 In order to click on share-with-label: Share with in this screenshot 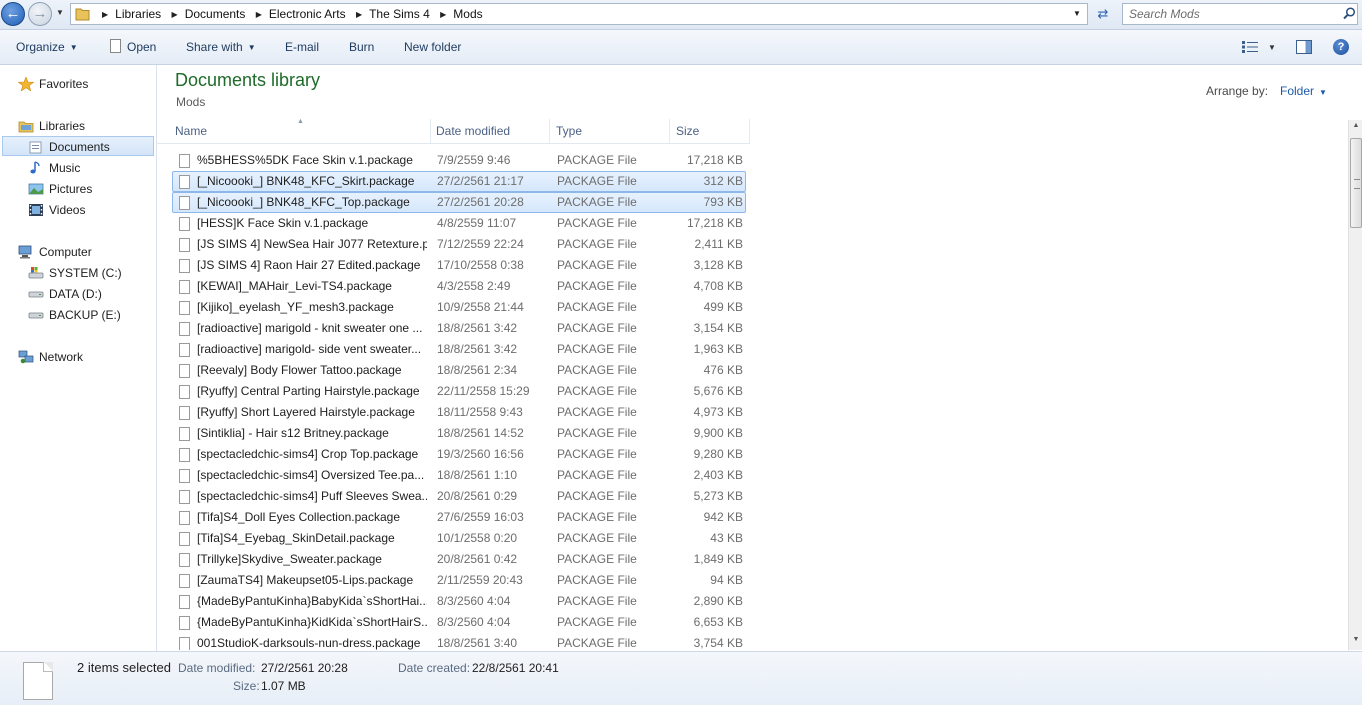, I will do `click(214, 47)`.